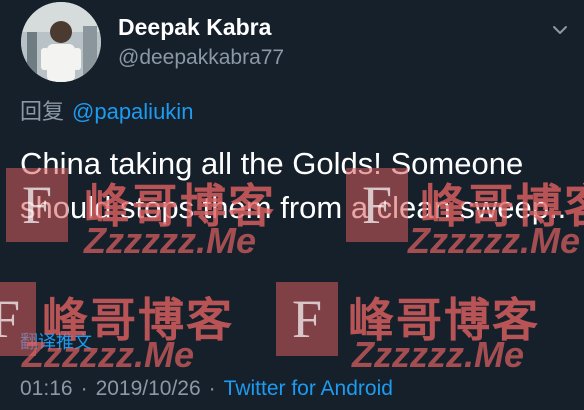 Image resolution: width=584 pixels, height=410 pixels. I want to click on reply-mention-link: @papaliukin, so click(132, 111).